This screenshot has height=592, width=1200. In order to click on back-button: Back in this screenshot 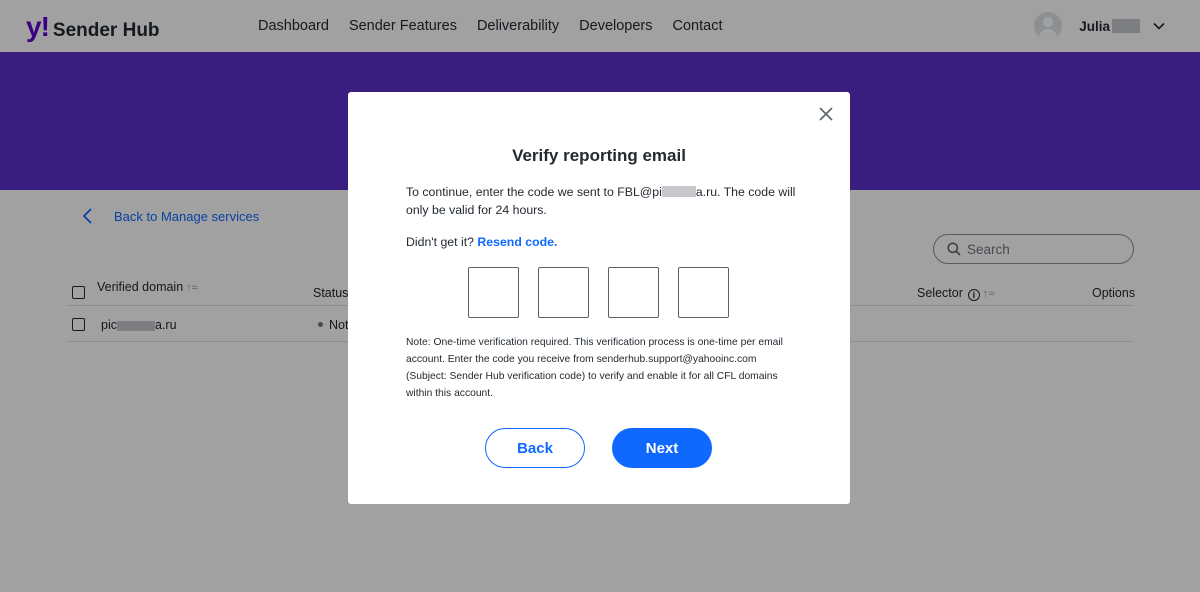, I will do `click(535, 448)`.